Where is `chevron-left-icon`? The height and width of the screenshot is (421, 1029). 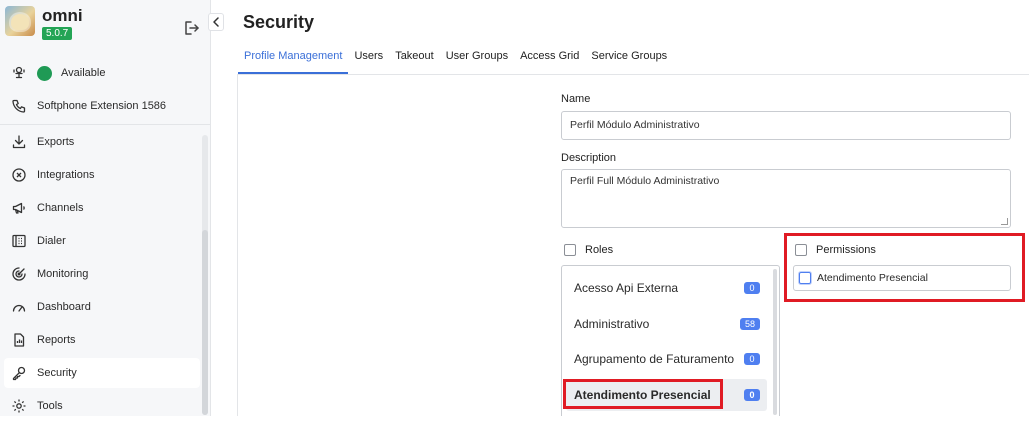 chevron-left-icon is located at coordinates (216, 22).